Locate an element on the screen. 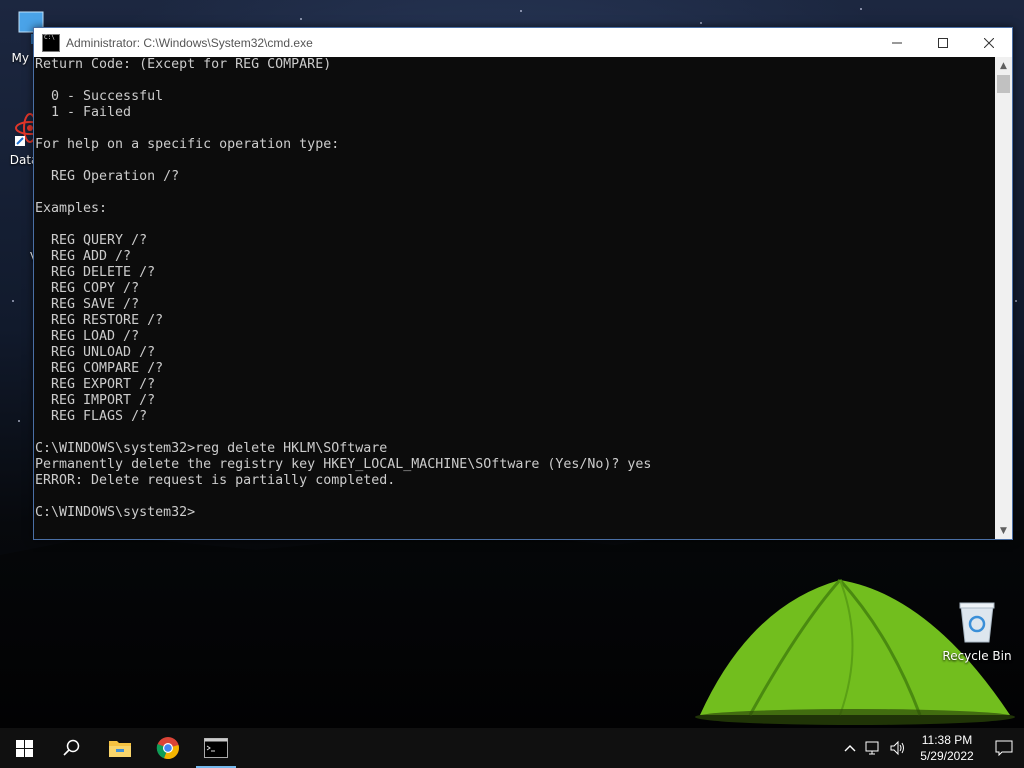 The width and height of the screenshot is (1024, 768). console-line: For help on a specific operation type: is located at coordinates (187, 144).